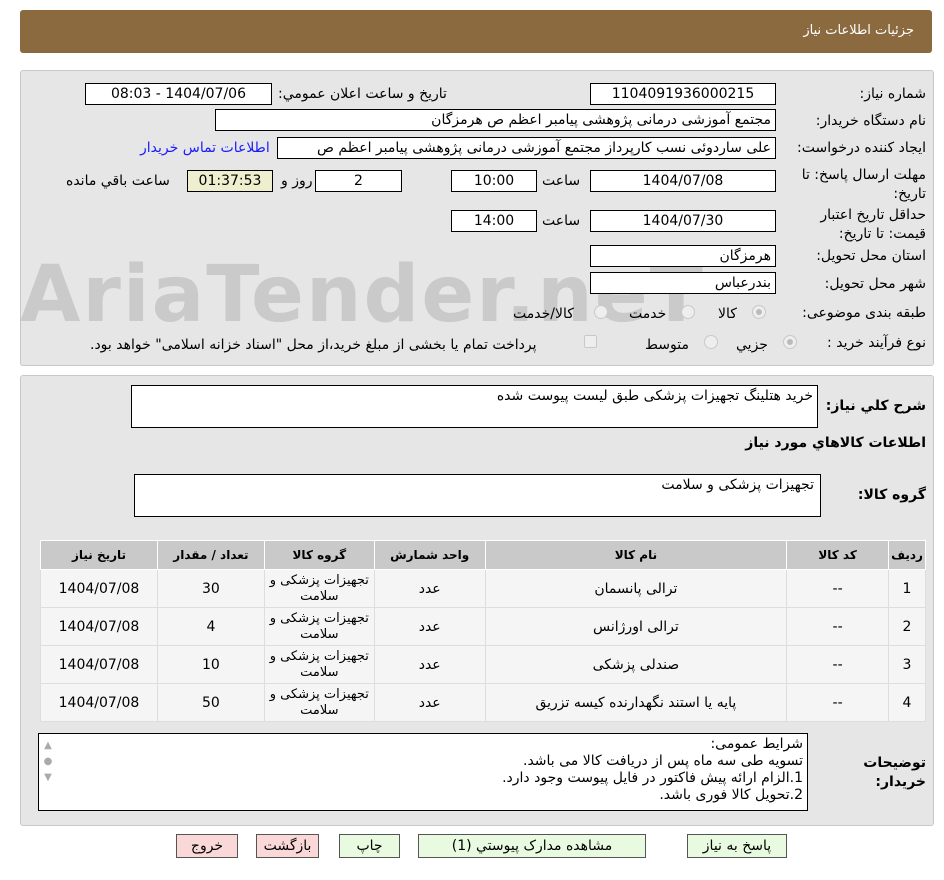 This screenshot has width=944, height=880. Describe the element at coordinates (683, 256) in the screenshot. I see `province-field: هرمزگان` at that location.